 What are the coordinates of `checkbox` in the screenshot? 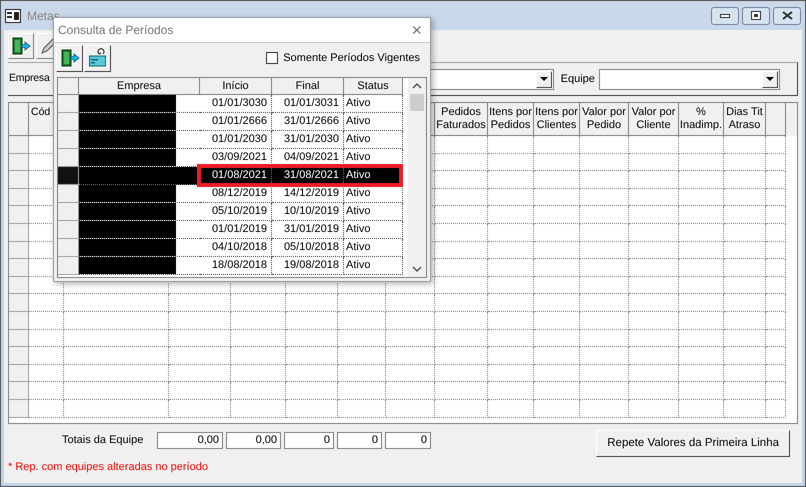 It's located at (272, 58).